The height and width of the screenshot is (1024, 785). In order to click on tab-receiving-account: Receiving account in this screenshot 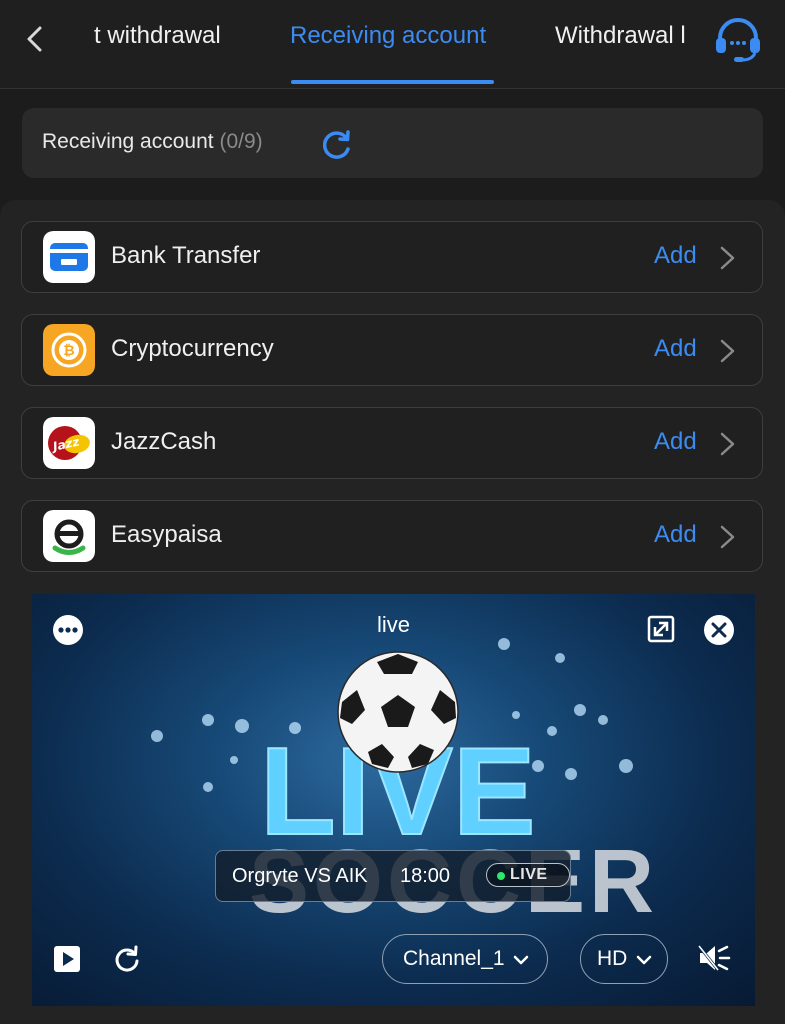, I will do `click(388, 36)`.